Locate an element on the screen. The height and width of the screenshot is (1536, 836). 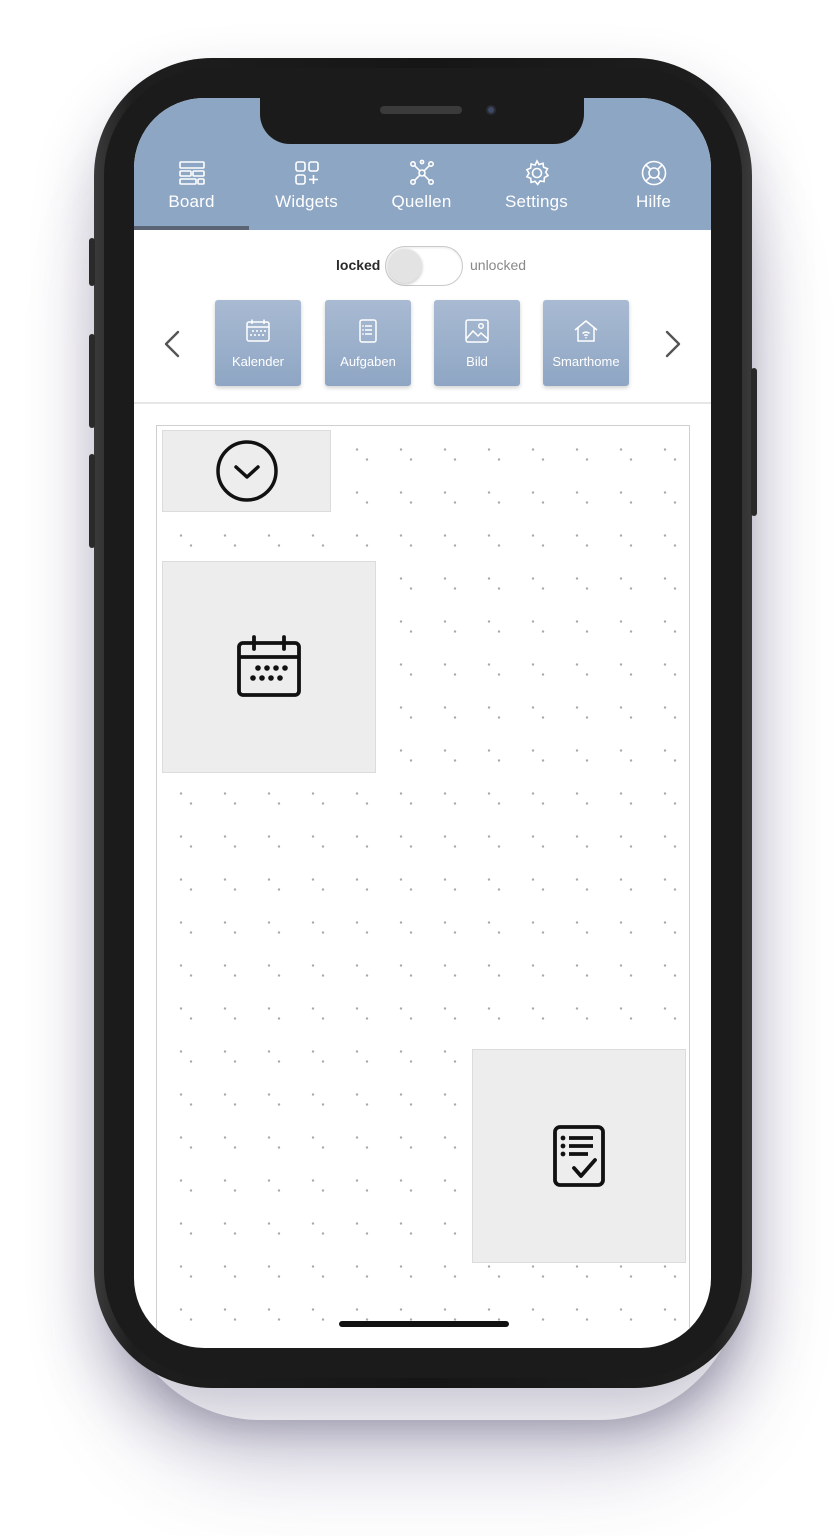
lock-toggle-row: locked unlocked is located at coordinates (422, 265).